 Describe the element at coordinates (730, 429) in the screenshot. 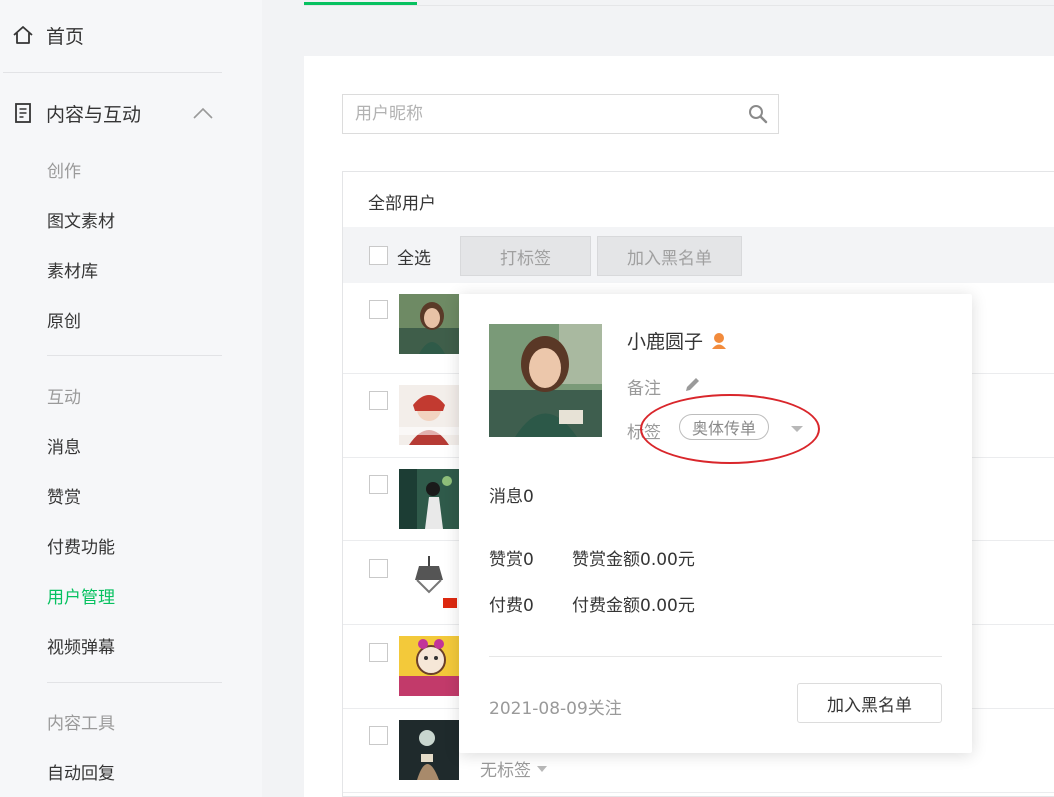

I see `annotation-circle` at that location.